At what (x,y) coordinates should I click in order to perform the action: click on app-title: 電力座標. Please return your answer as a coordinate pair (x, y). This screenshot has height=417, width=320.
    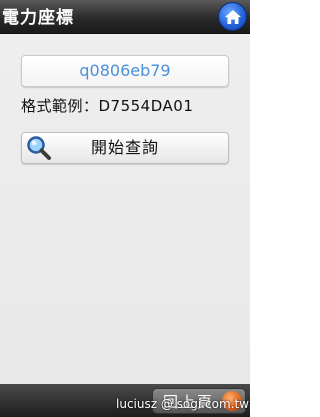
    Looking at the image, I should click on (38, 18).